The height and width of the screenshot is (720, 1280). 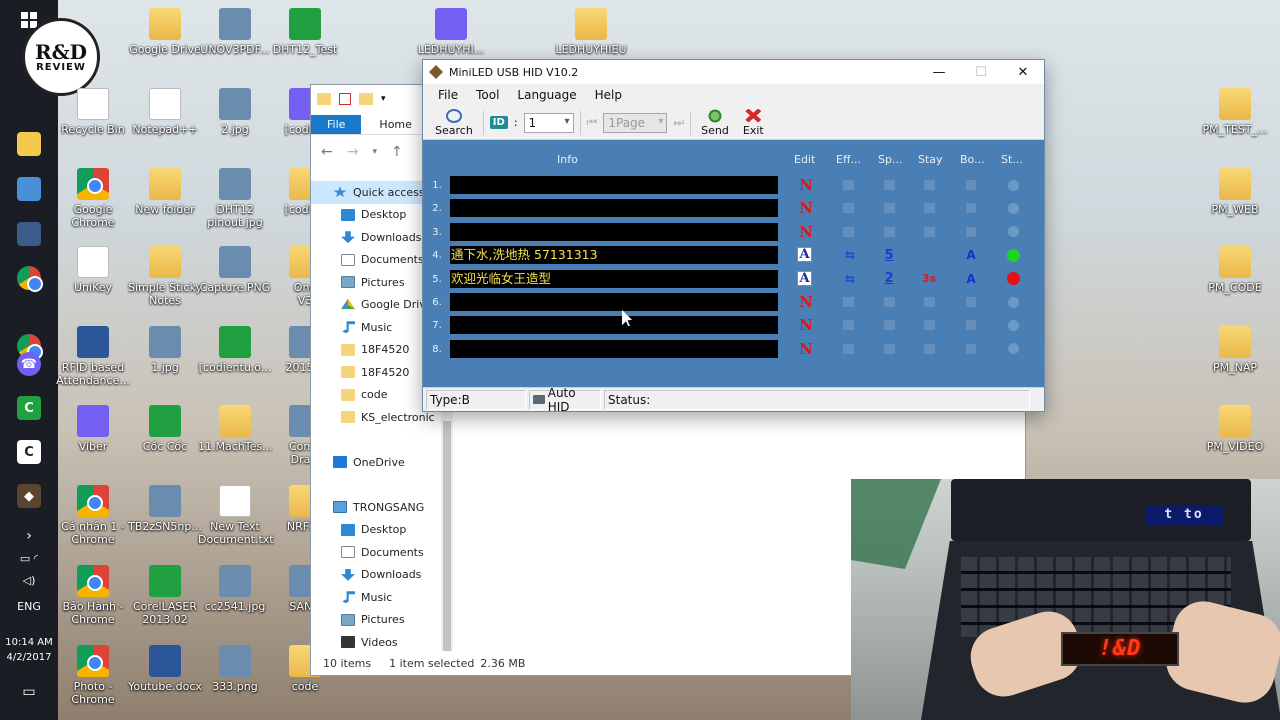 I want to click on back-arrow-icon: ←, so click(x=327, y=152).